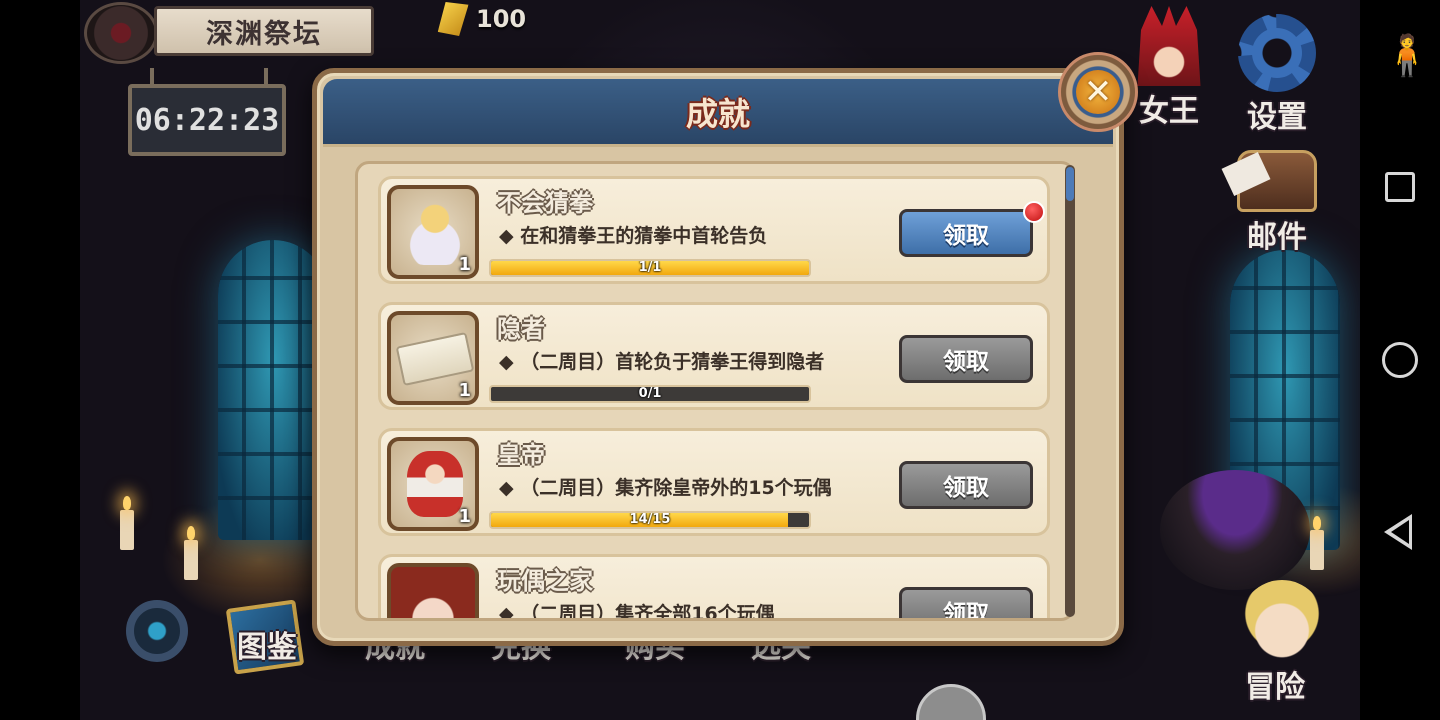 This screenshot has width=1440, height=720. I want to click on gear-icon, so click(1277, 53).